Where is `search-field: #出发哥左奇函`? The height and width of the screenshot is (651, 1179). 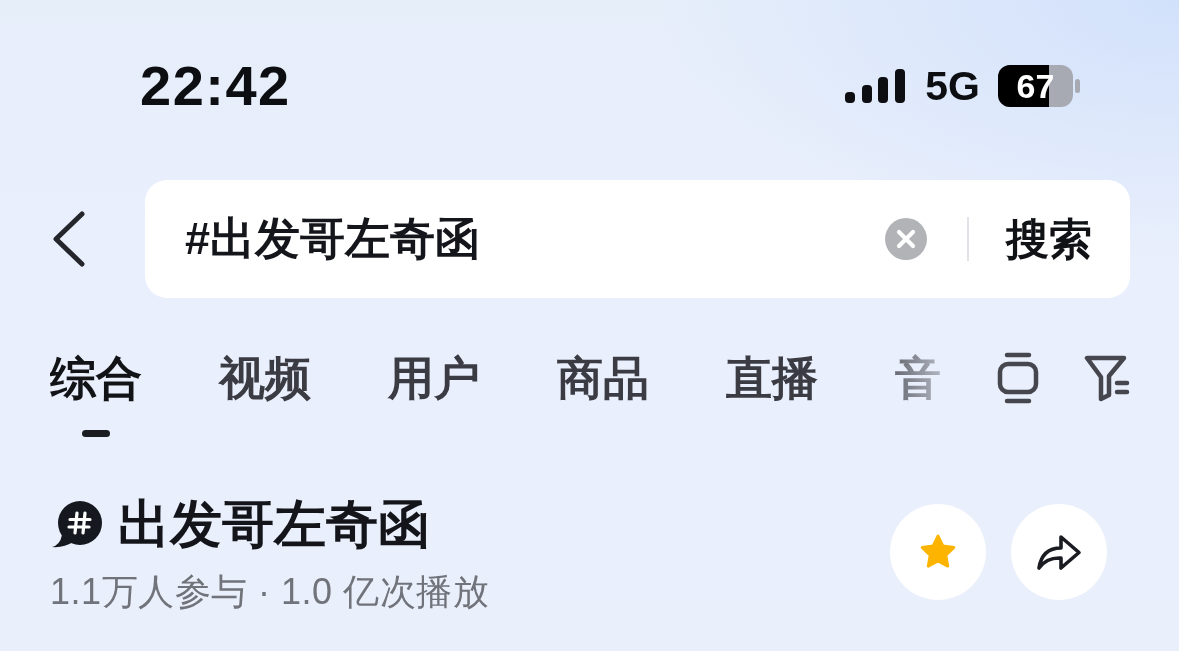
search-field: #出发哥左奇函 is located at coordinates (532, 239).